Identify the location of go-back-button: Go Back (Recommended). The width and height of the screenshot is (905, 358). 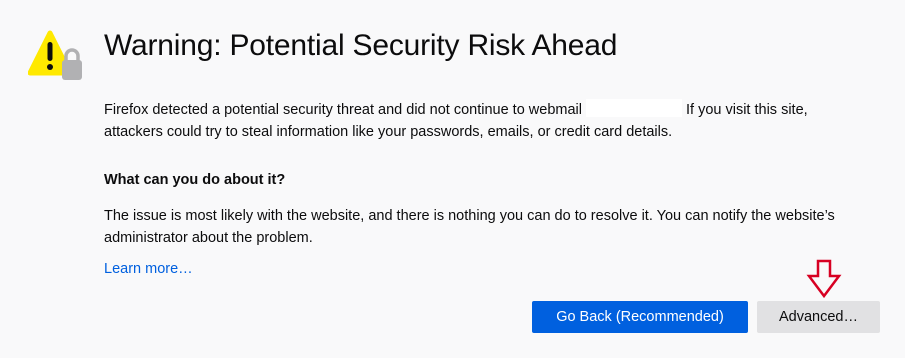
(640, 317).